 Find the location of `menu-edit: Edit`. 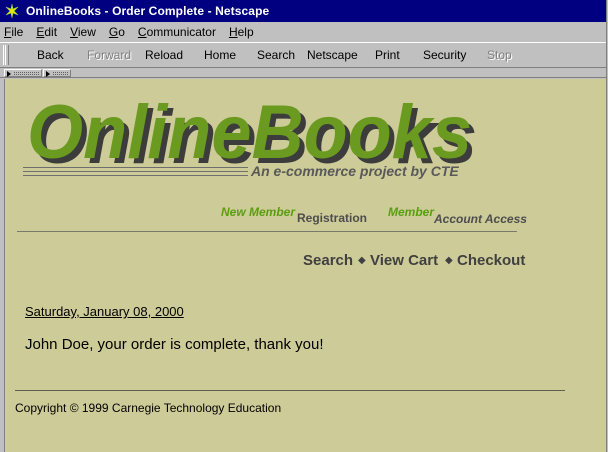

menu-edit: Edit is located at coordinates (46, 32).